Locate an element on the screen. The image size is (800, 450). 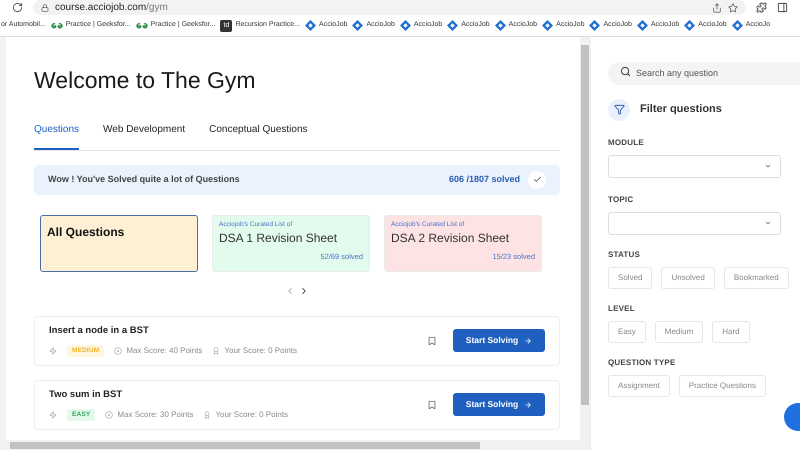
address-bar: course.acciojob.com/gym is located at coordinates (389, 7).